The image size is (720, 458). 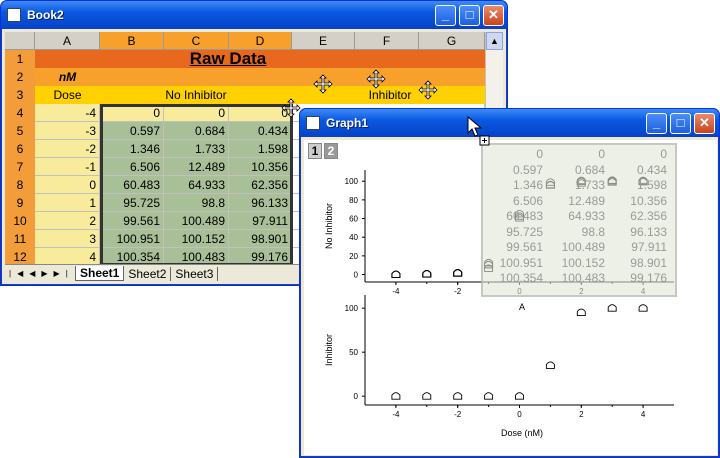 I want to click on graph-close-button: ✕, so click(x=704, y=123).